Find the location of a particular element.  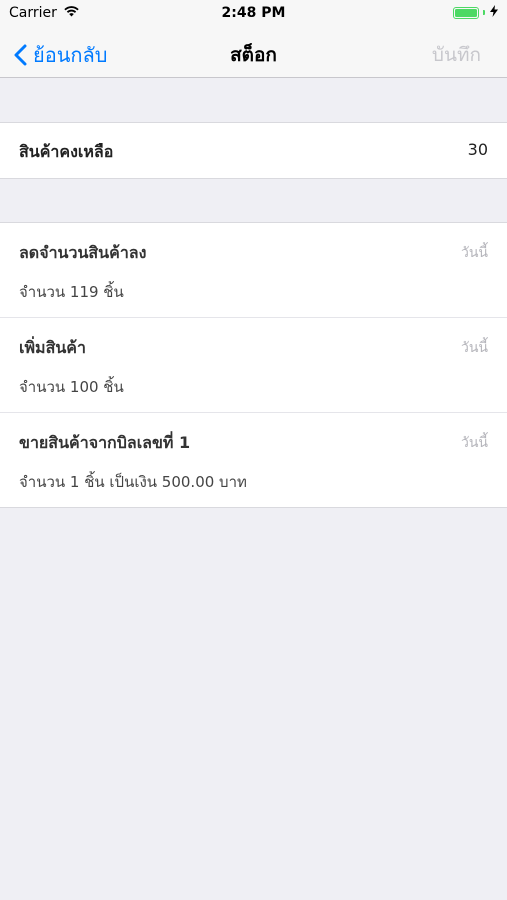

save-button: บันทึก is located at coordinates (456, 55).